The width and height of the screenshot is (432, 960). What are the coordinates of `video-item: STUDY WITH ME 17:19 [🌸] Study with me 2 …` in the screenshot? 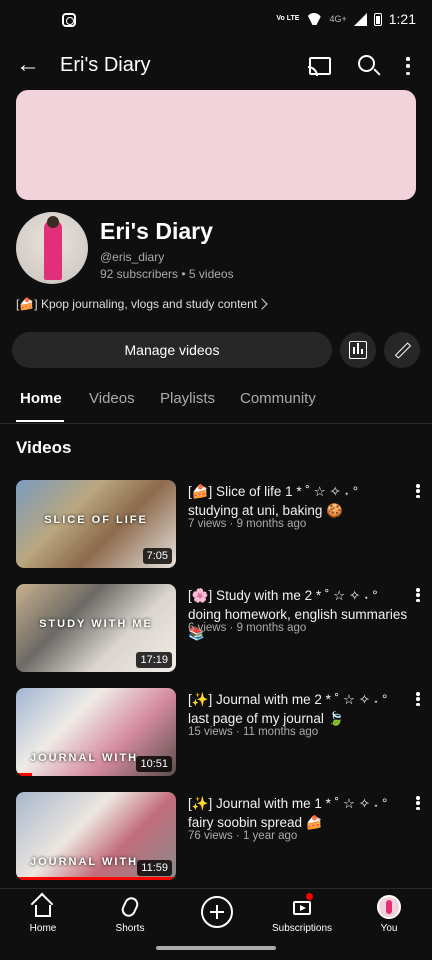 It's located at (216, 630).